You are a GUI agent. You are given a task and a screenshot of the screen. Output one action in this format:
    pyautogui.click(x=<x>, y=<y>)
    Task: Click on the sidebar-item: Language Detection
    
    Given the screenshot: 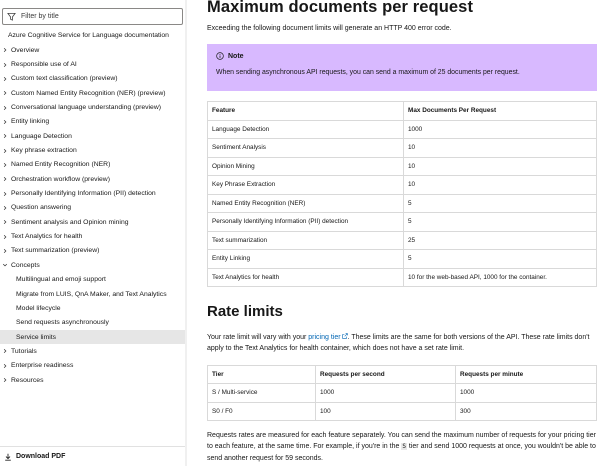 What is the action you would take?
    pyautogui.click(x=92, y=136)
    